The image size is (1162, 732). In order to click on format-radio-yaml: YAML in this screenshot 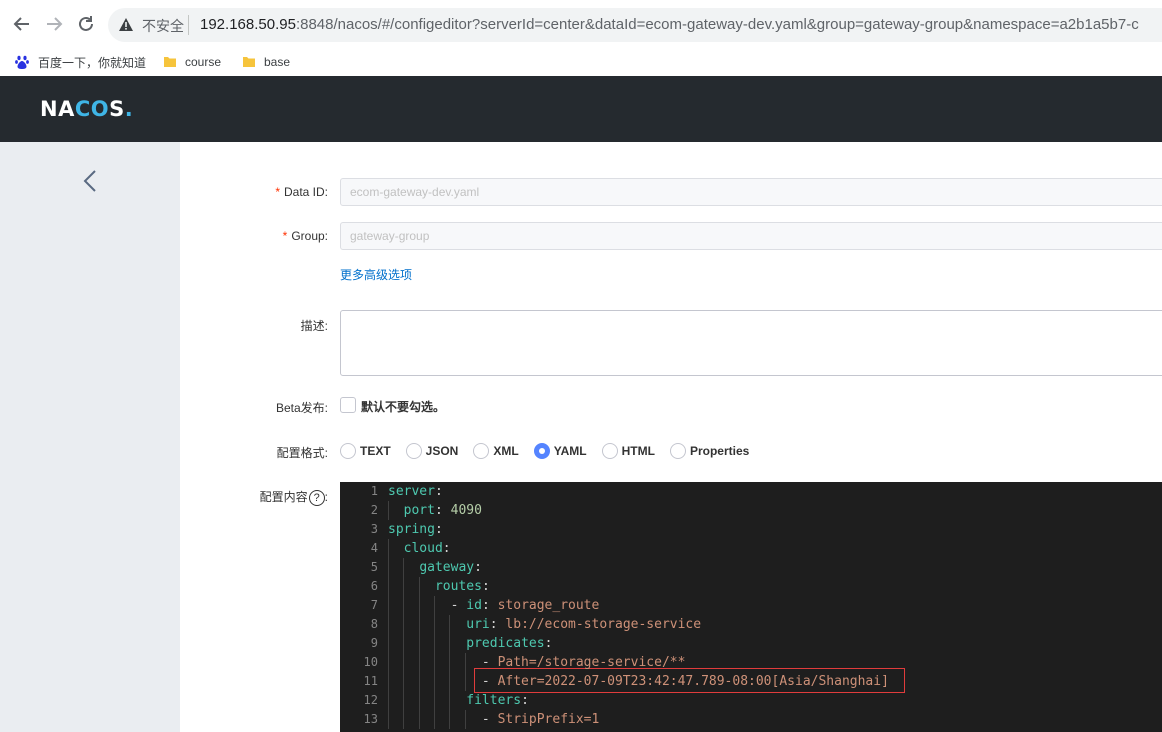, I will do `click(560, 451)`.